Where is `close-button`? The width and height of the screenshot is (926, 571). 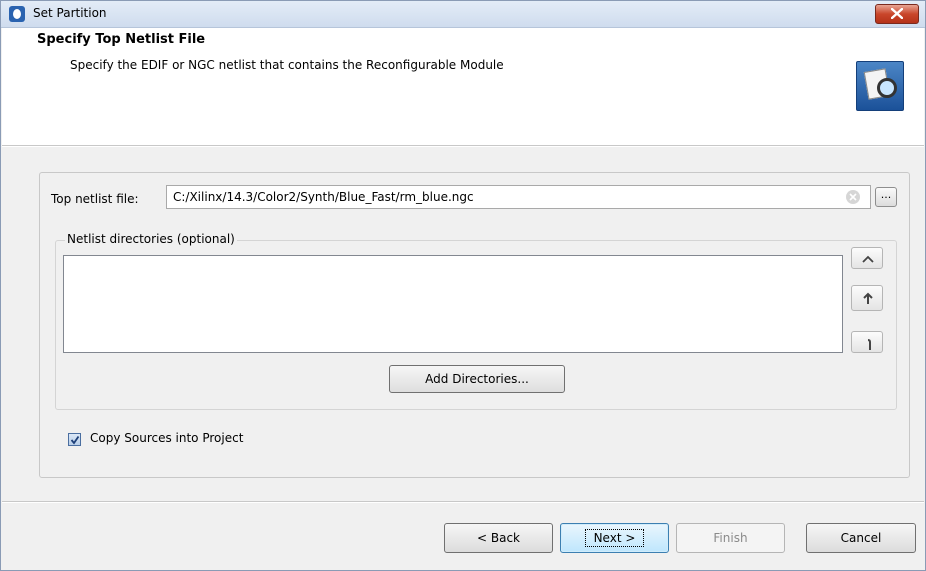 close-button is located at coordinates (897, 14).